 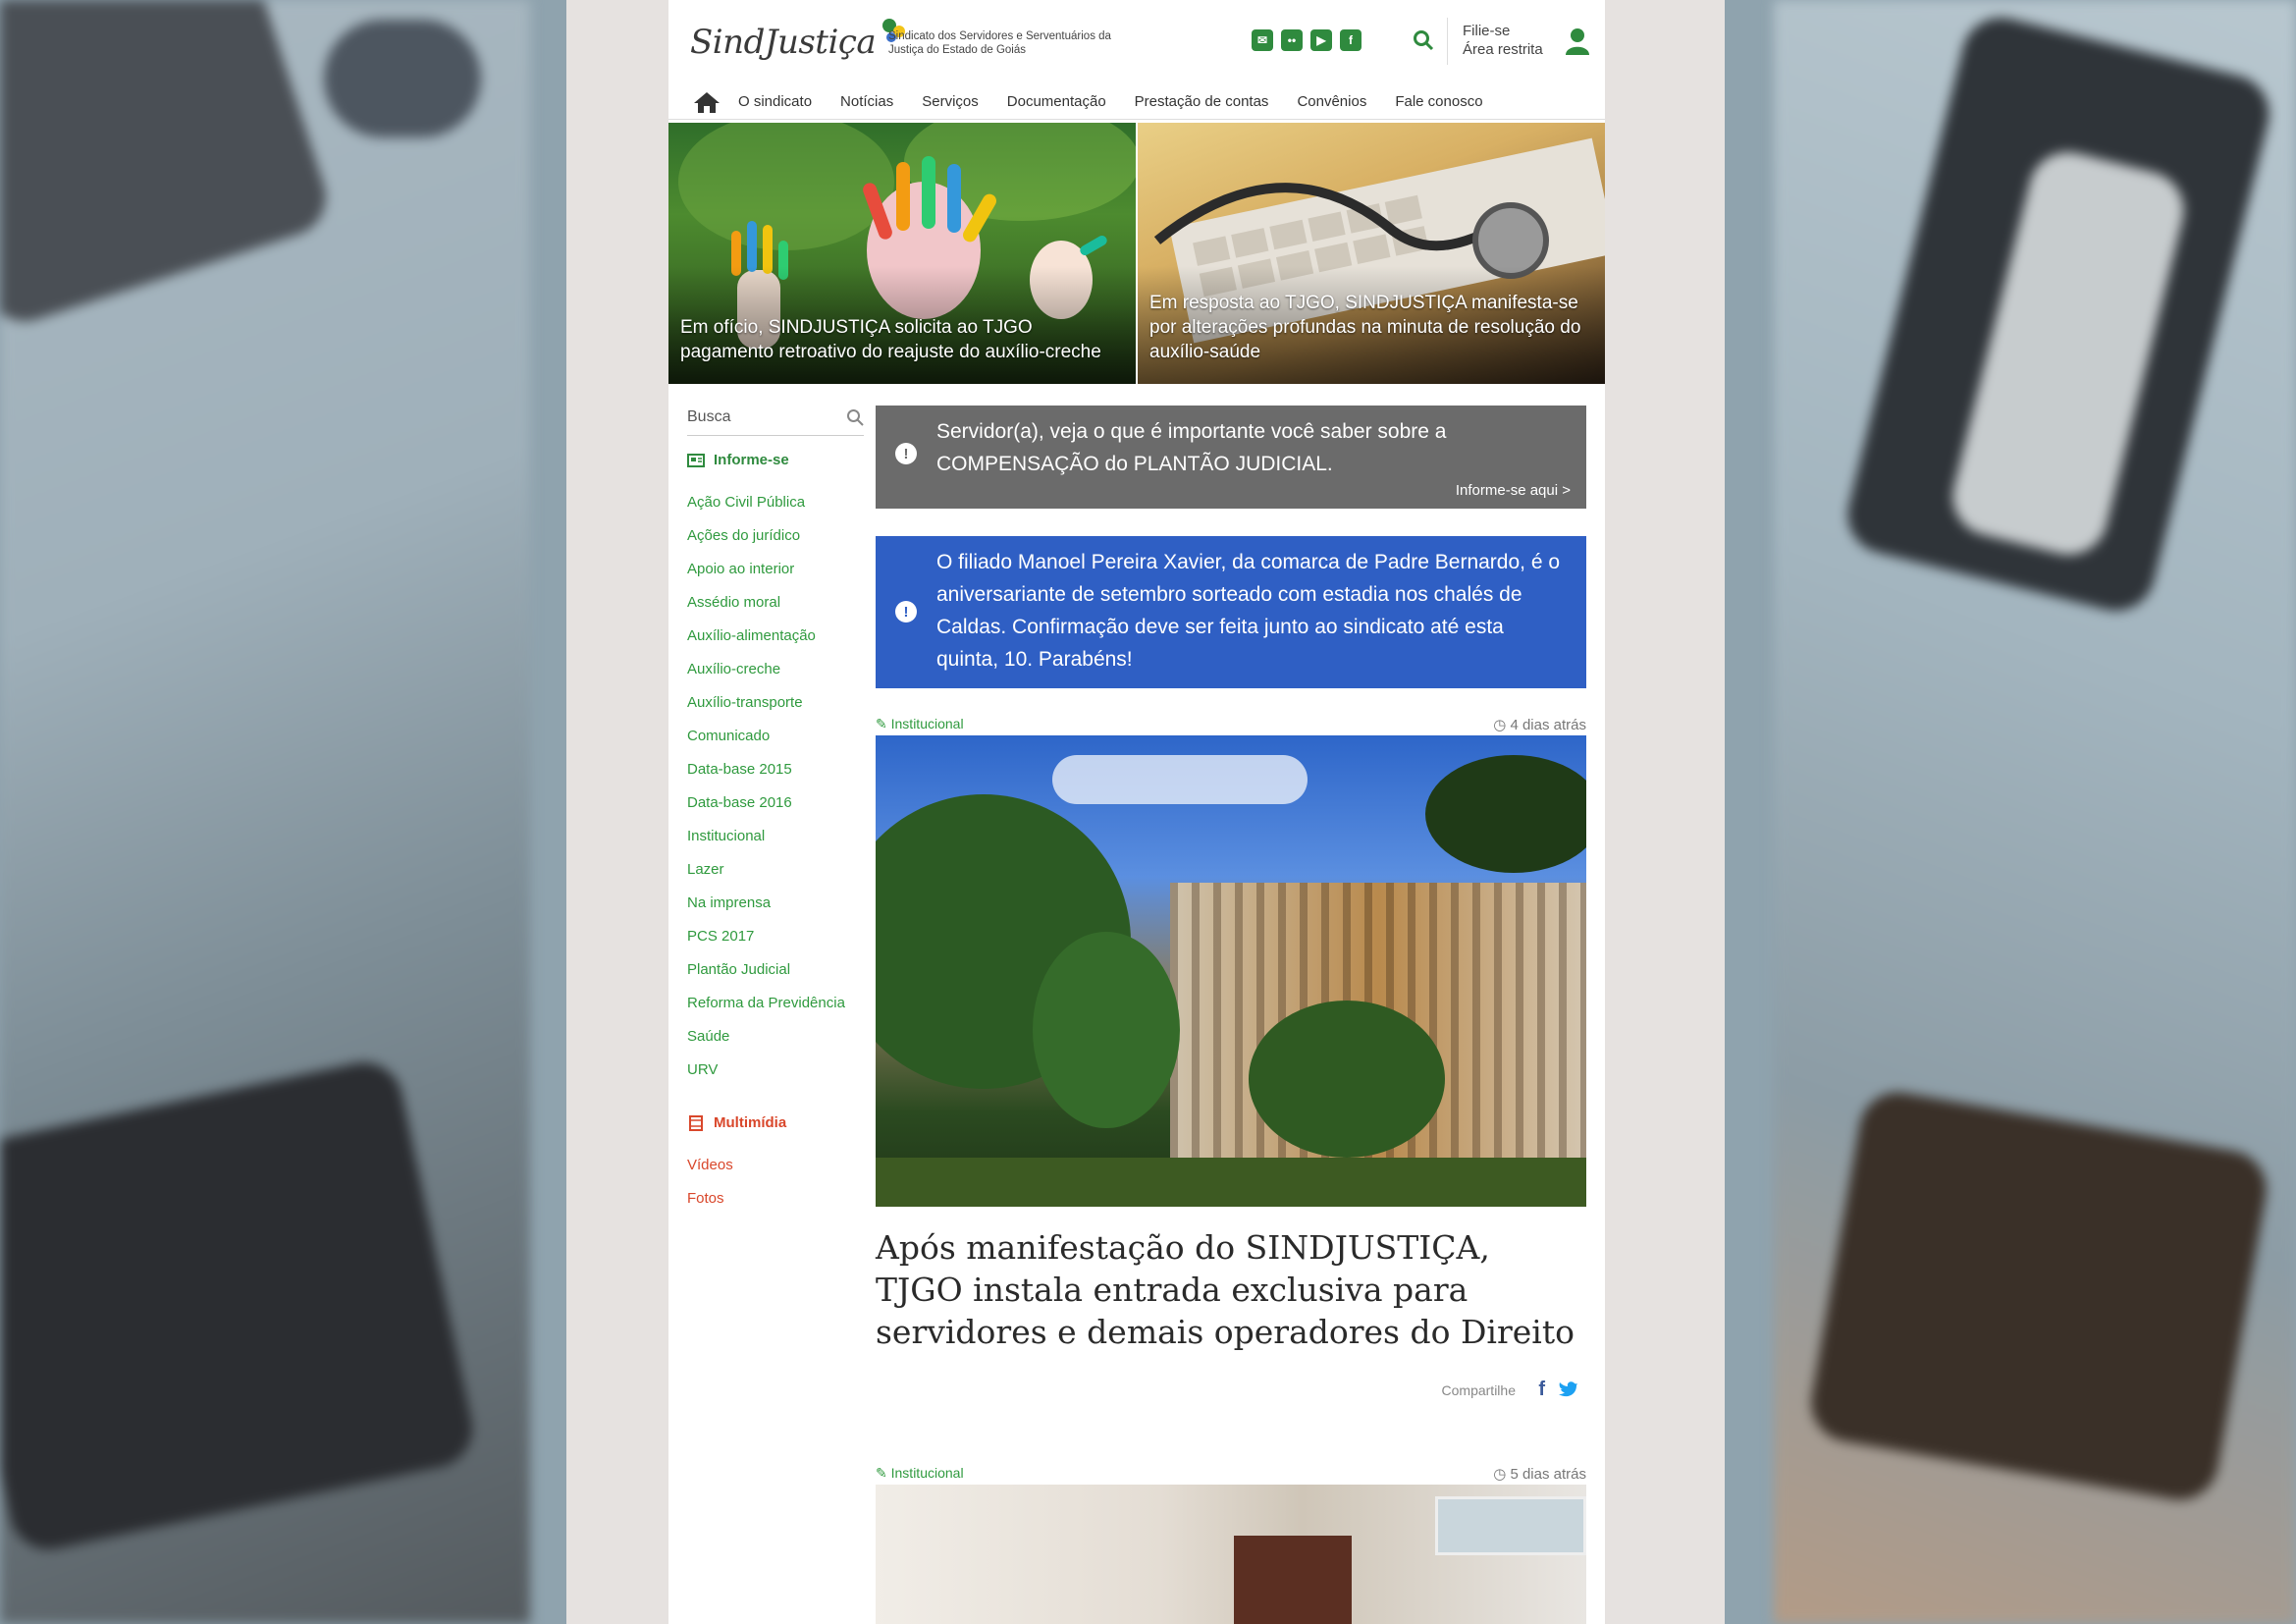 I want to click on header-divider, so click(x=1447, y=41).